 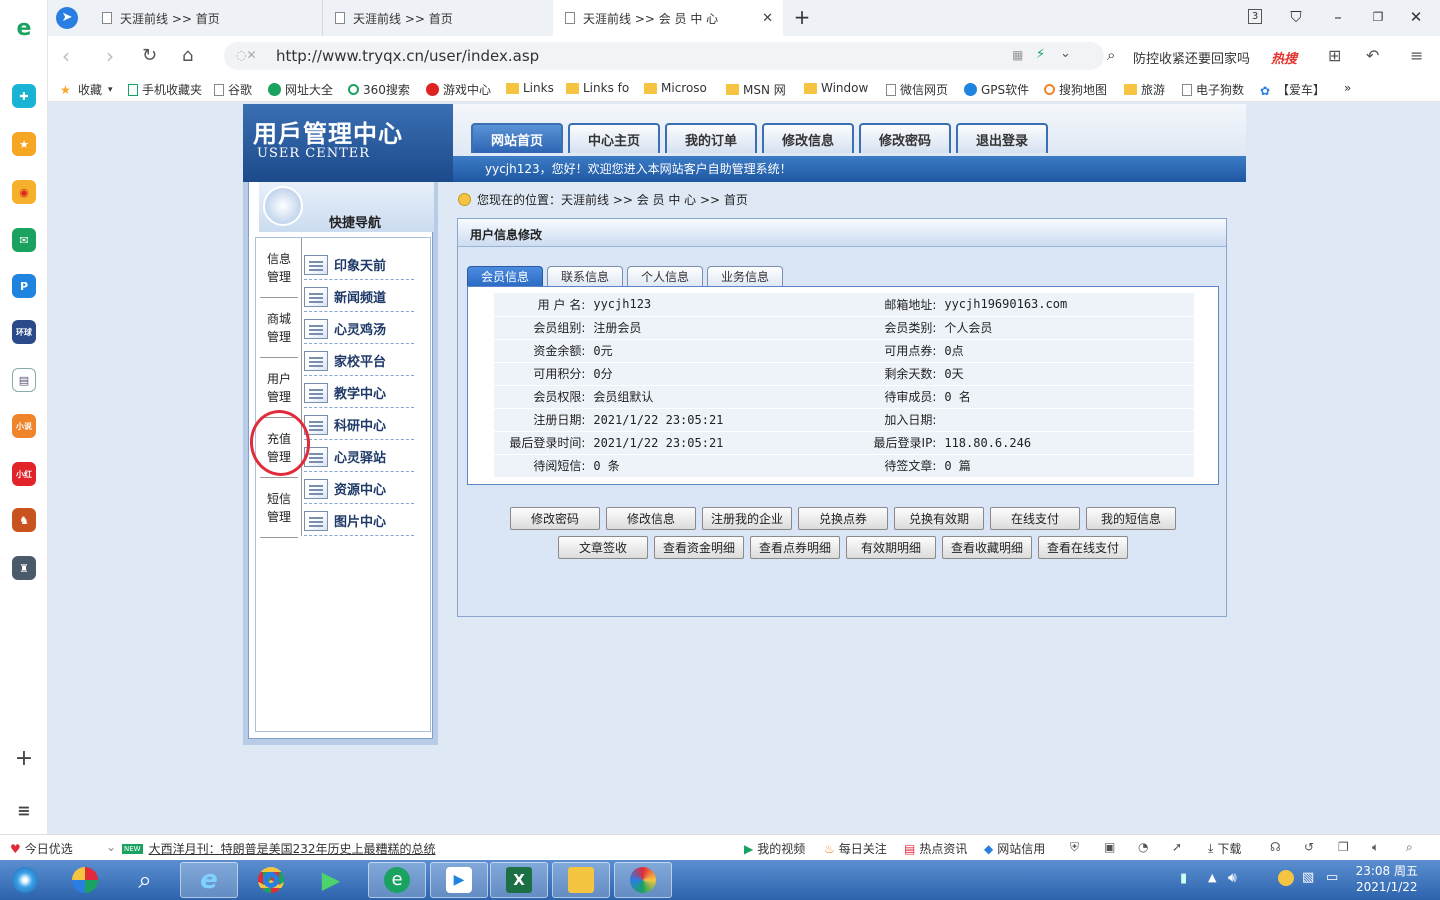 I want to click on bookmark-links: Links, so click(x=530, y=88).